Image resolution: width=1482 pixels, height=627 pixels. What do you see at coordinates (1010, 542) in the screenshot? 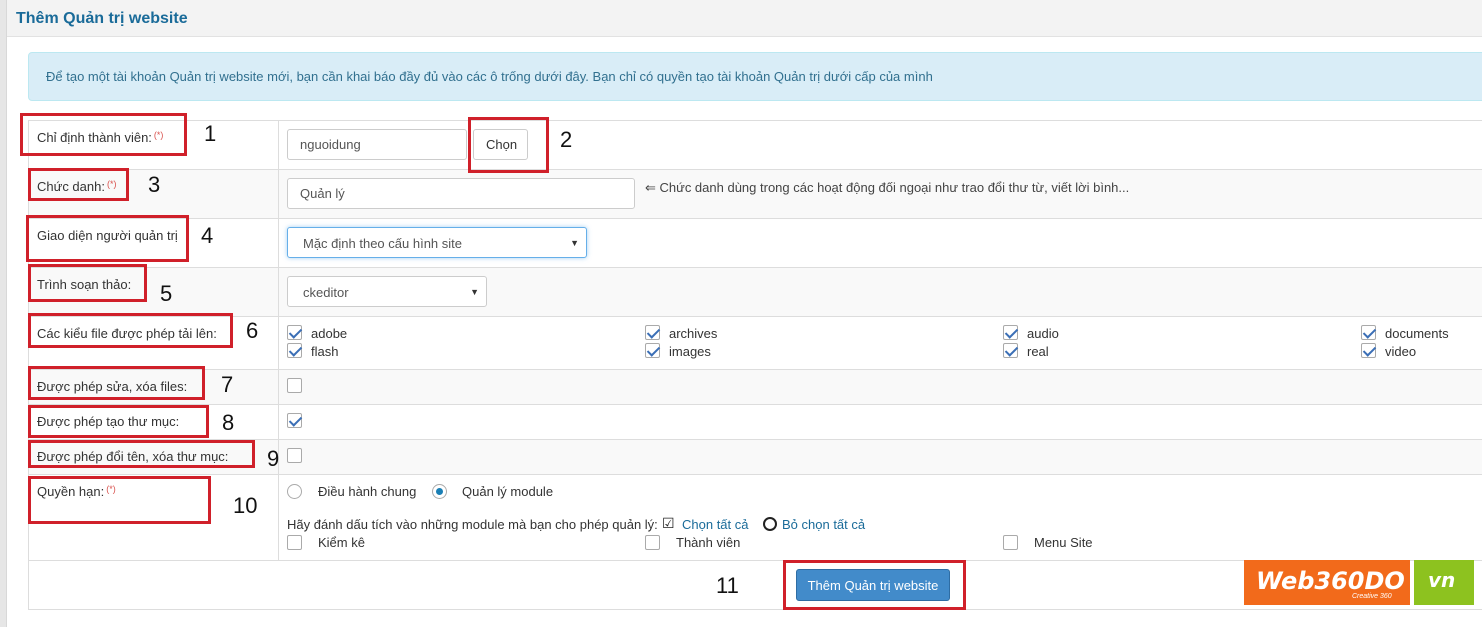
I see `checkbox-module-menu` at bounding box center [1010, 542].